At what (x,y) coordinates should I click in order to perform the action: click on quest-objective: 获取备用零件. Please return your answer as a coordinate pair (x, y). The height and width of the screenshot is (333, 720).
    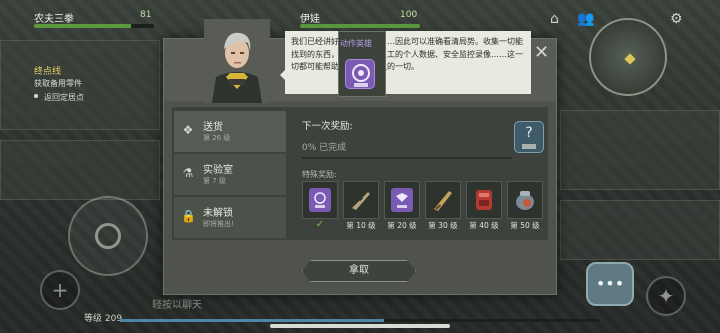
    Looking at the image, I should click on (58, 83).